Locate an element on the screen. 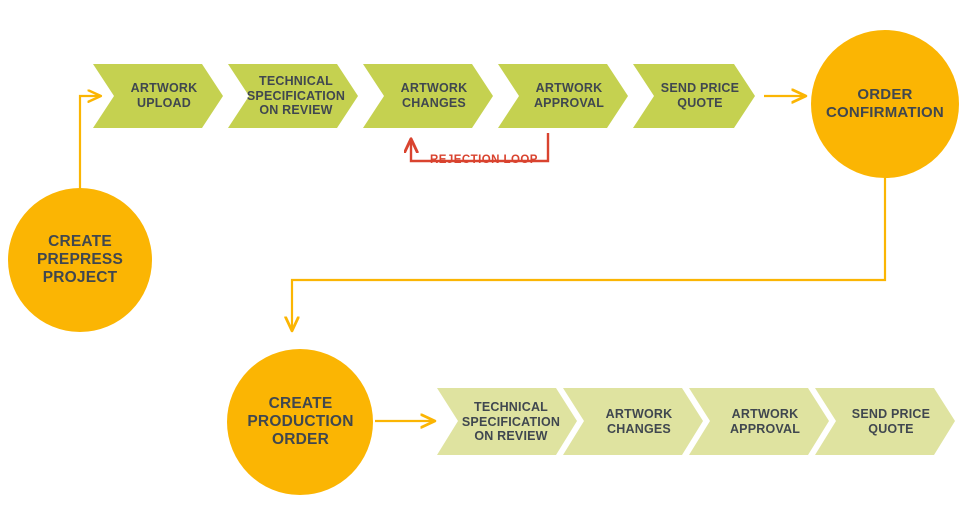 This screenshot has height=520, width=960. circle-order-confirmation is located at coordinates (885, 104).